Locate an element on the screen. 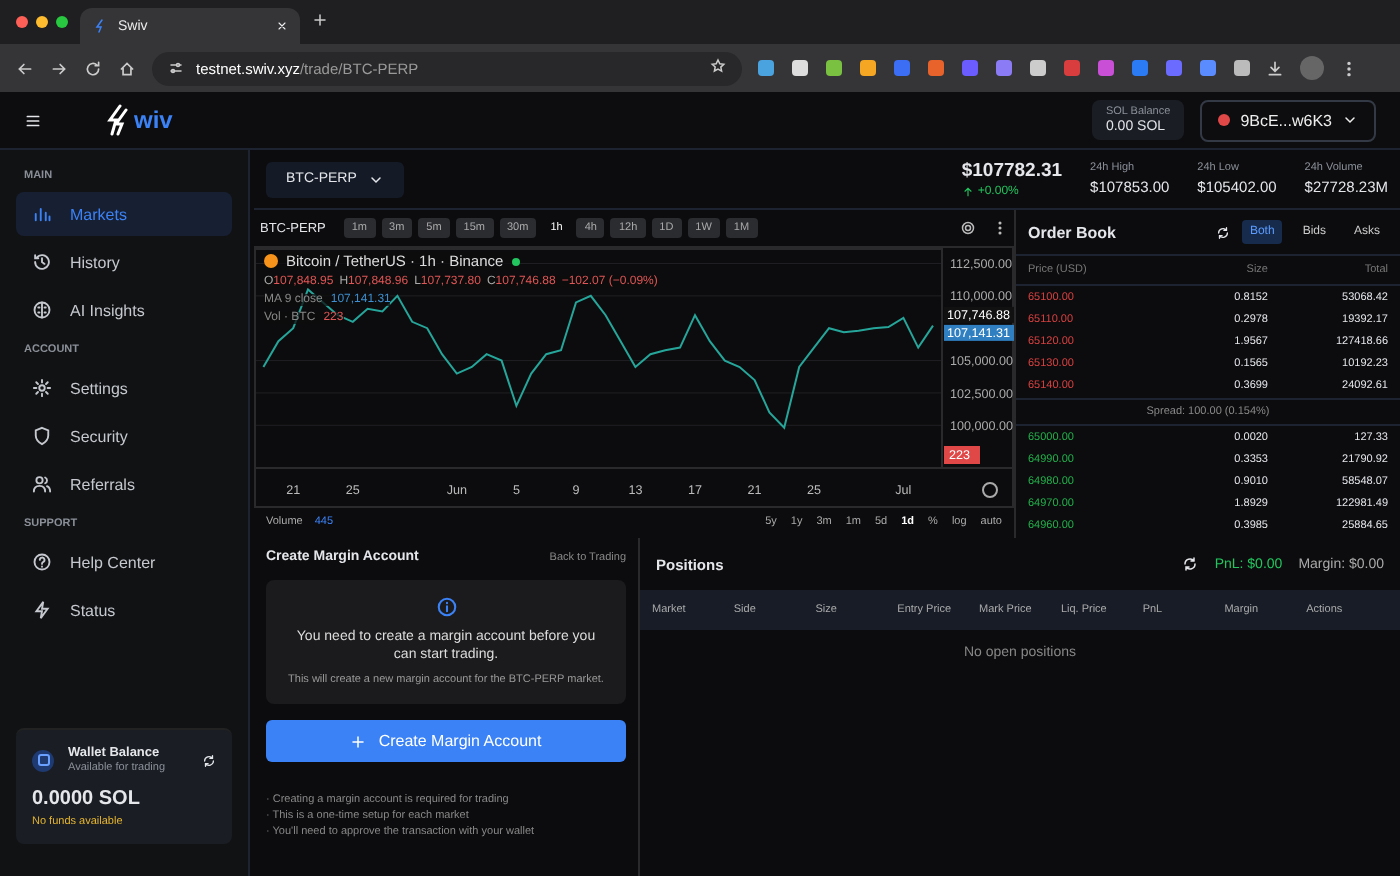 The width and height of the screenshot is (1400, 876). wallet-button: 9BcE...w6K3 is located at coordinates (1288, 120).